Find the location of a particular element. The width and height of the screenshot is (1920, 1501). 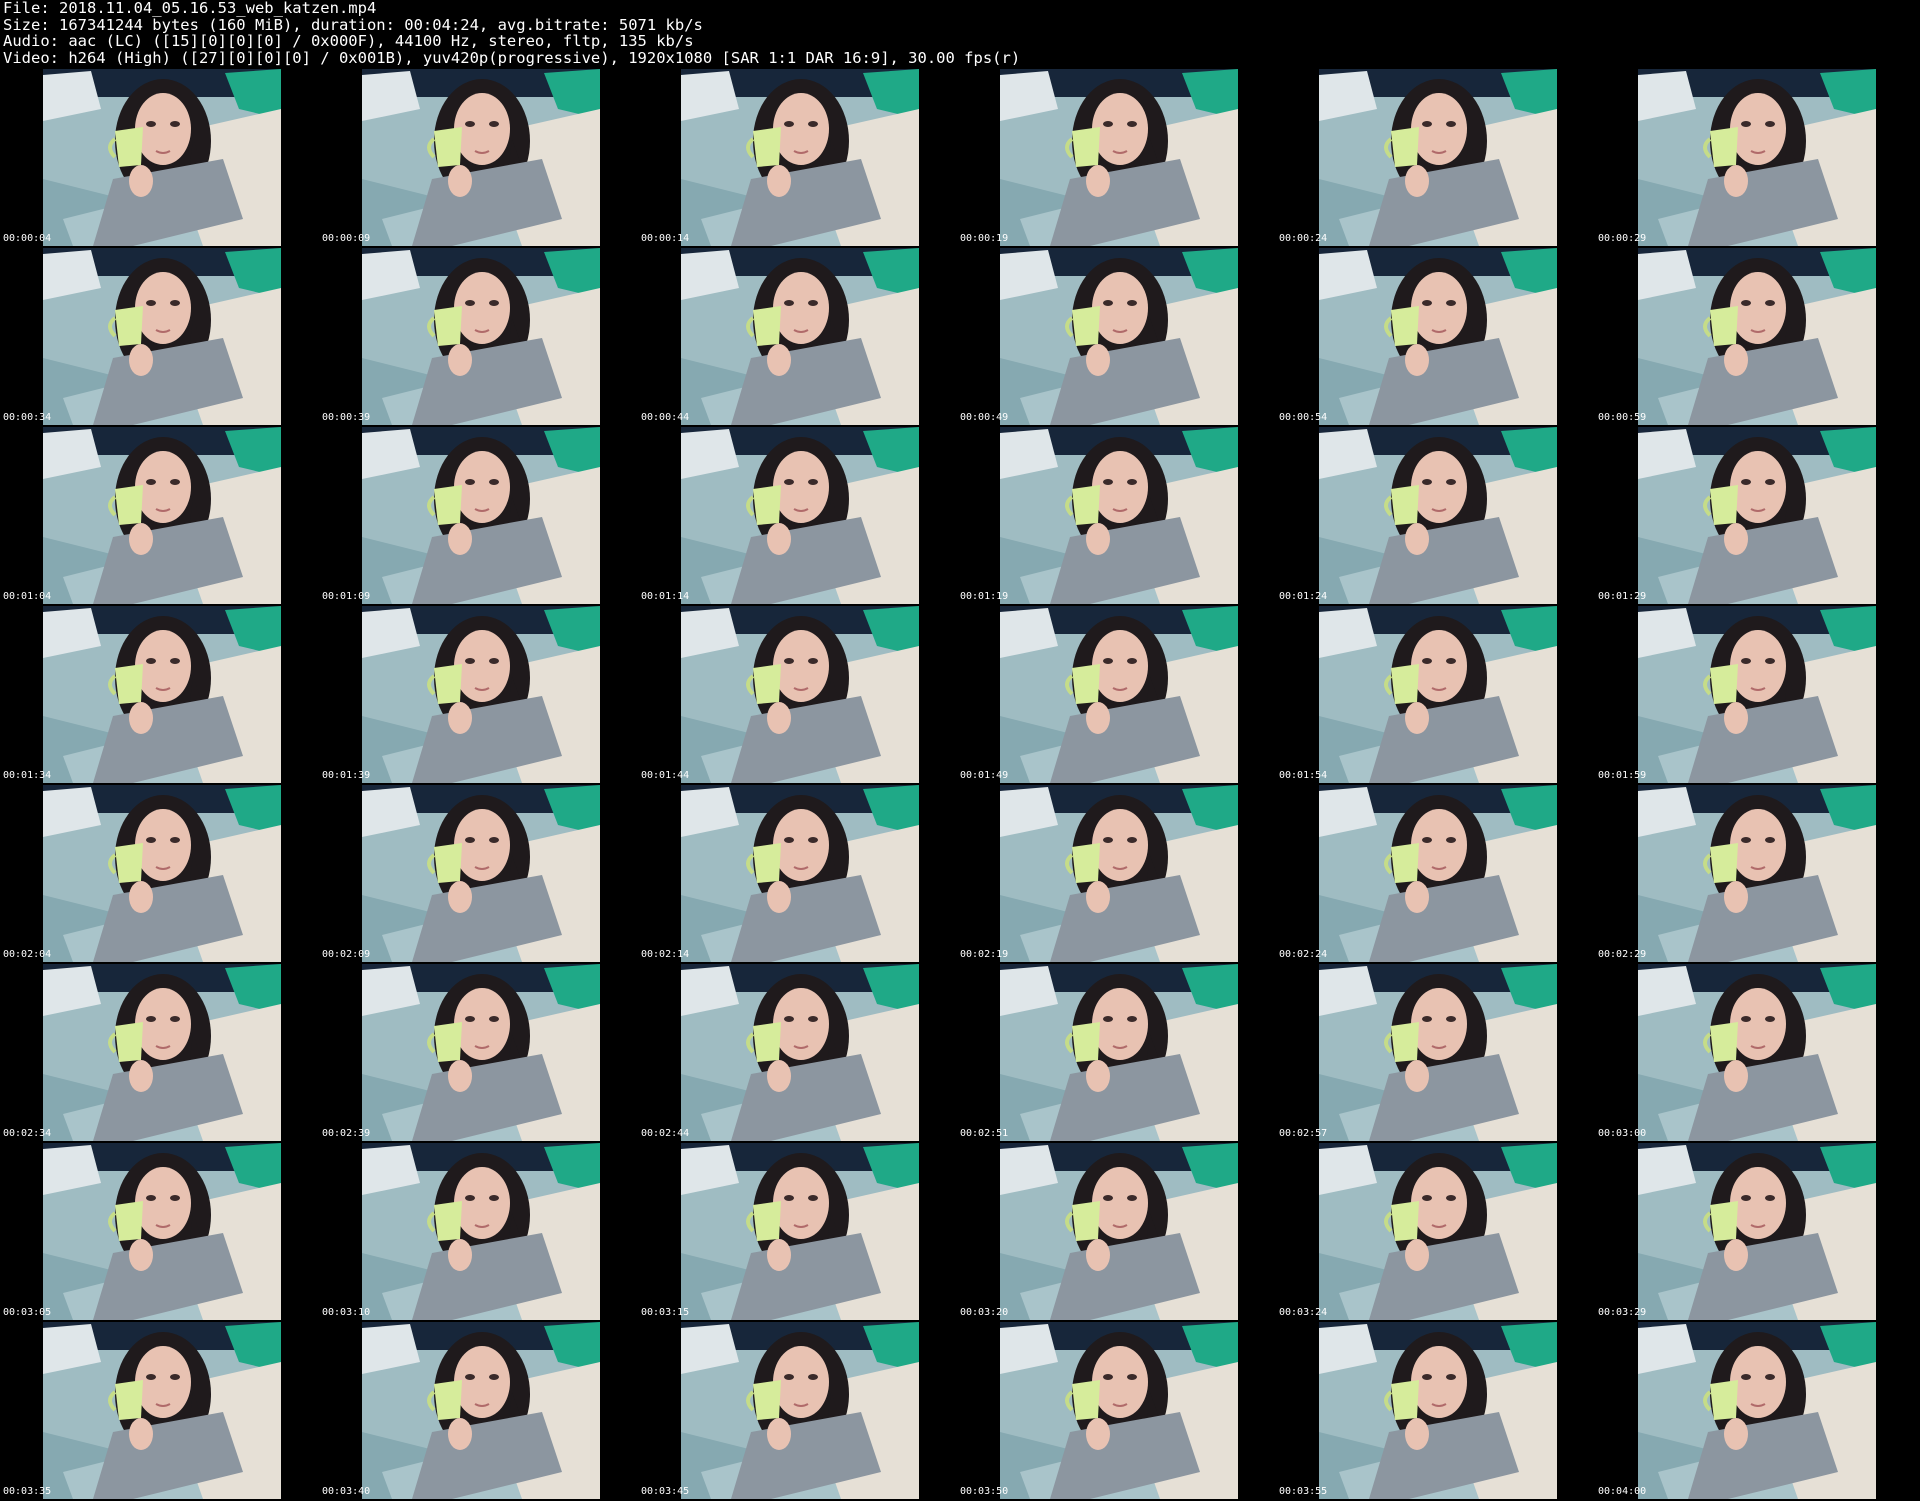

thumbnail-cell: 00:00:24 is located at coordinates (1435, 156).